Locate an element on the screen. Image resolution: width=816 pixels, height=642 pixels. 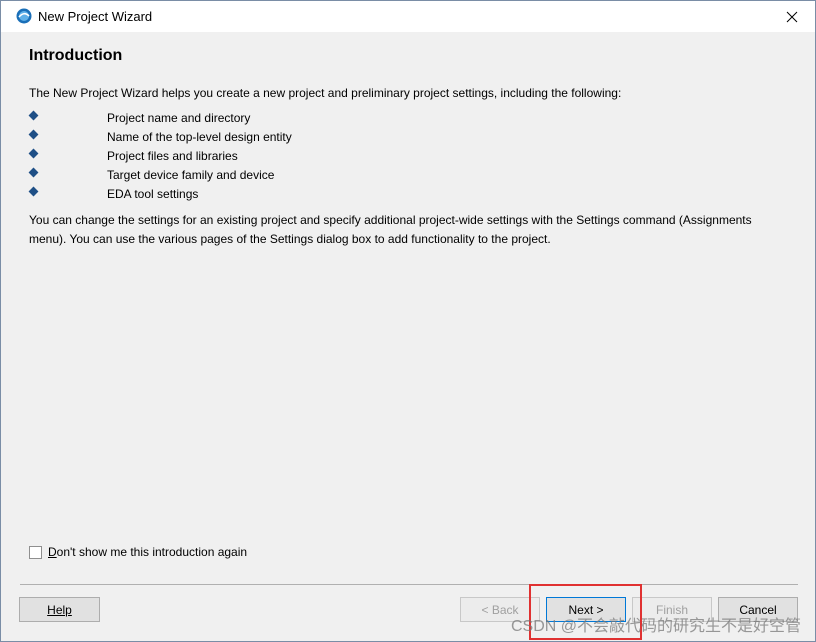
feature-label: Name of the top-level design entity is located at coordinates (199, 137).